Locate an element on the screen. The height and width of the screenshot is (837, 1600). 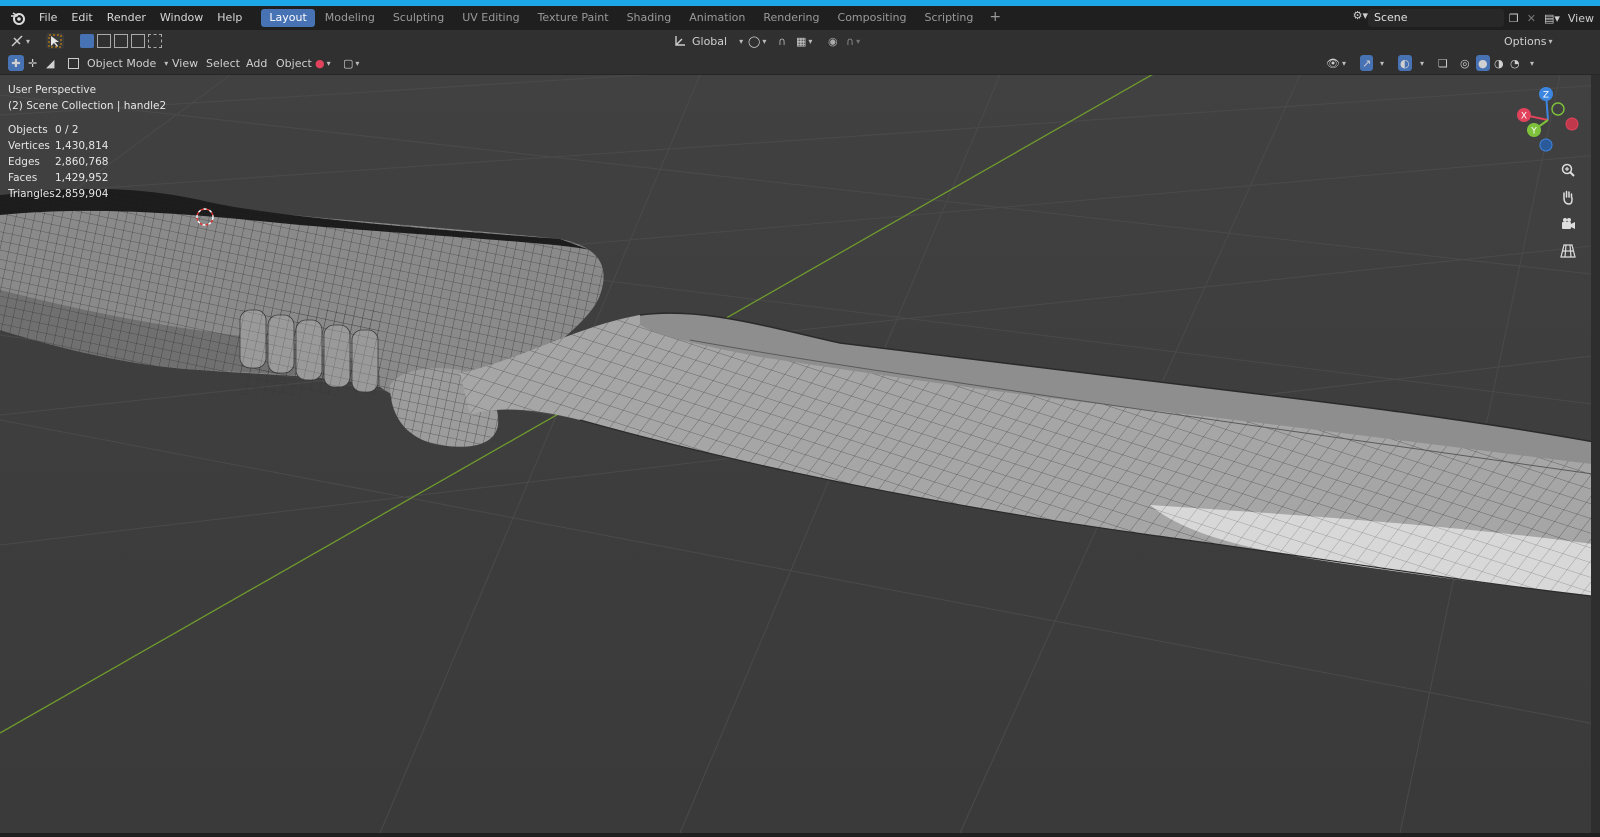
annotation-dropdown: ▢ ▾ is located at coordinates (351, 63).